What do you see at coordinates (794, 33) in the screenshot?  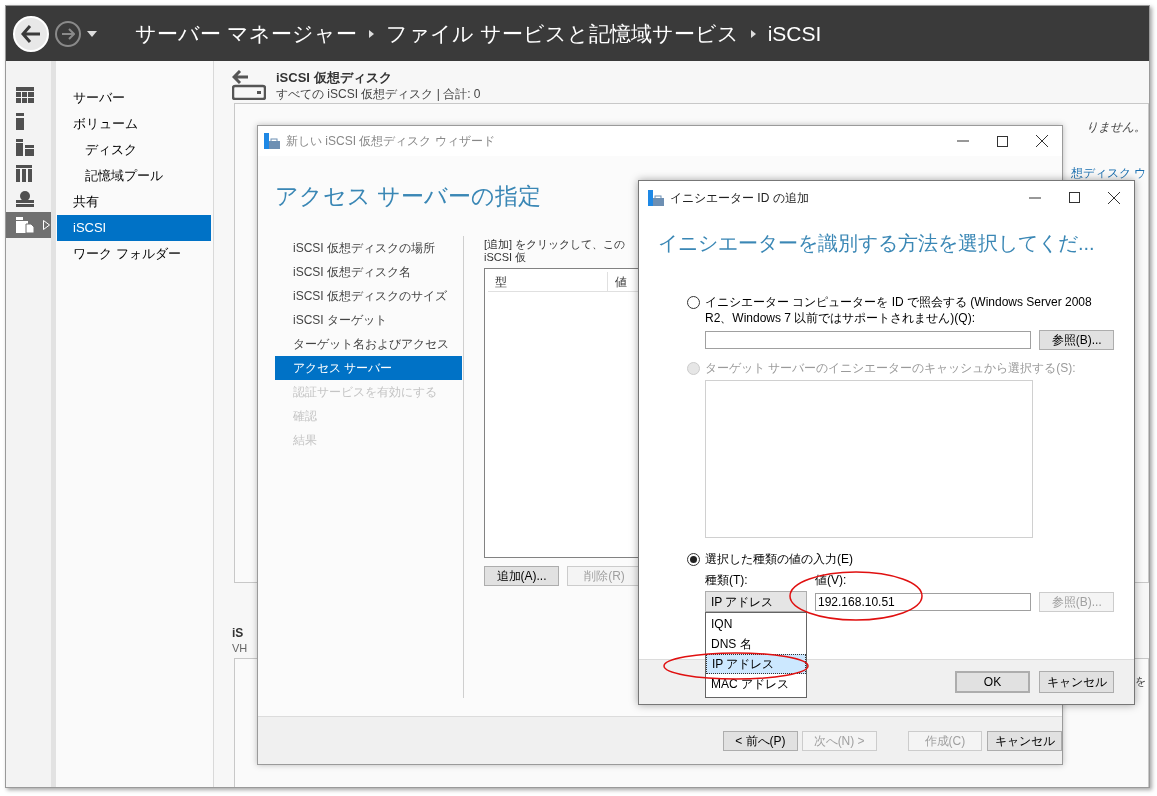 I see `breadcrumb-item: iSCSI` at bounding box center [794, 33].